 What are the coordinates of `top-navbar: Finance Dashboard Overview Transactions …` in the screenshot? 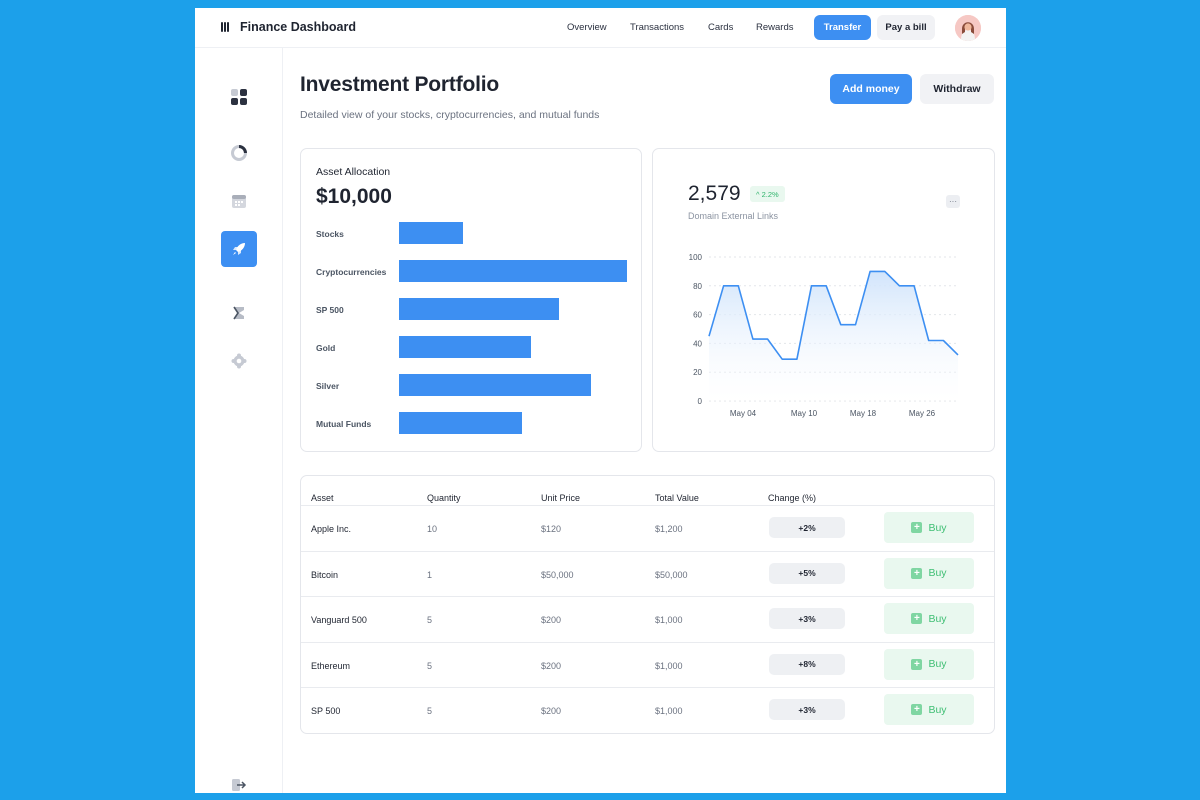 It's located at (600, 28).